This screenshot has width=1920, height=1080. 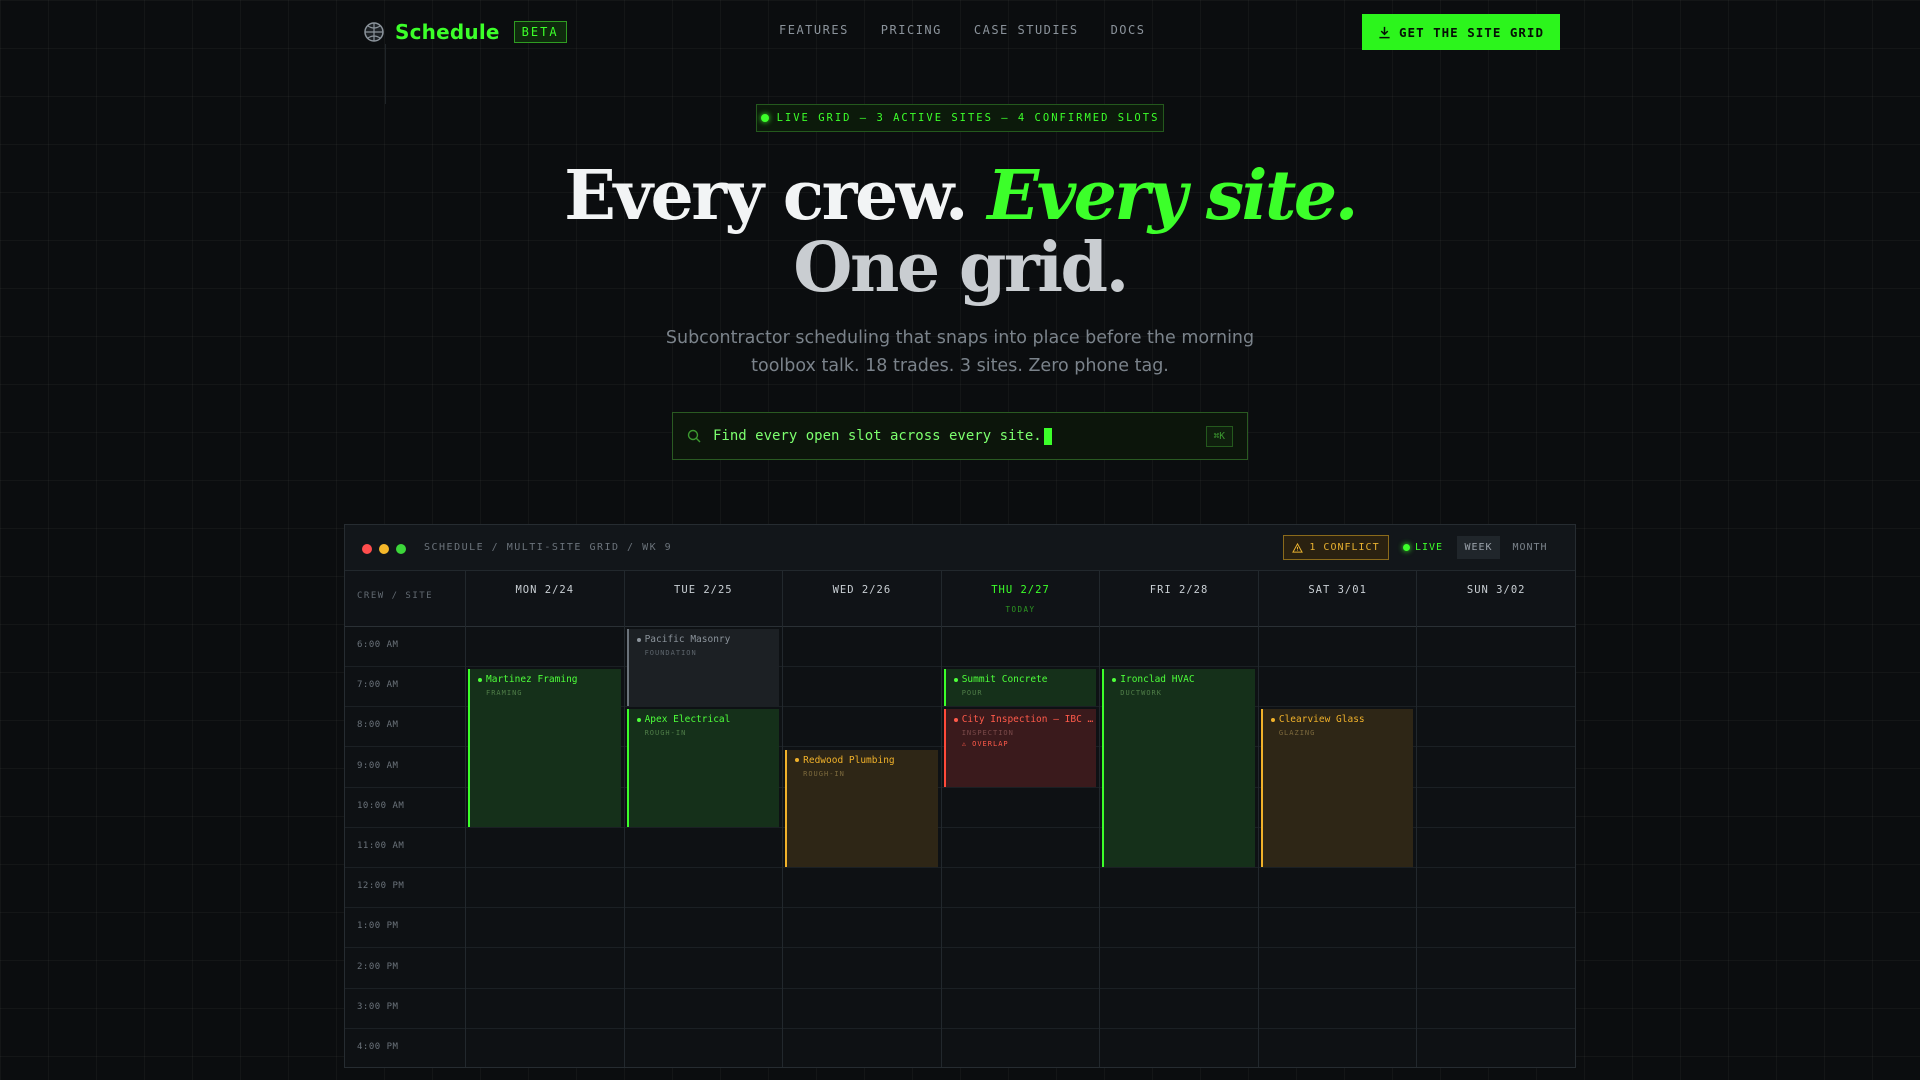 I want to click on event-title: Ironclad HVAC, so click(x=1183, y=679).